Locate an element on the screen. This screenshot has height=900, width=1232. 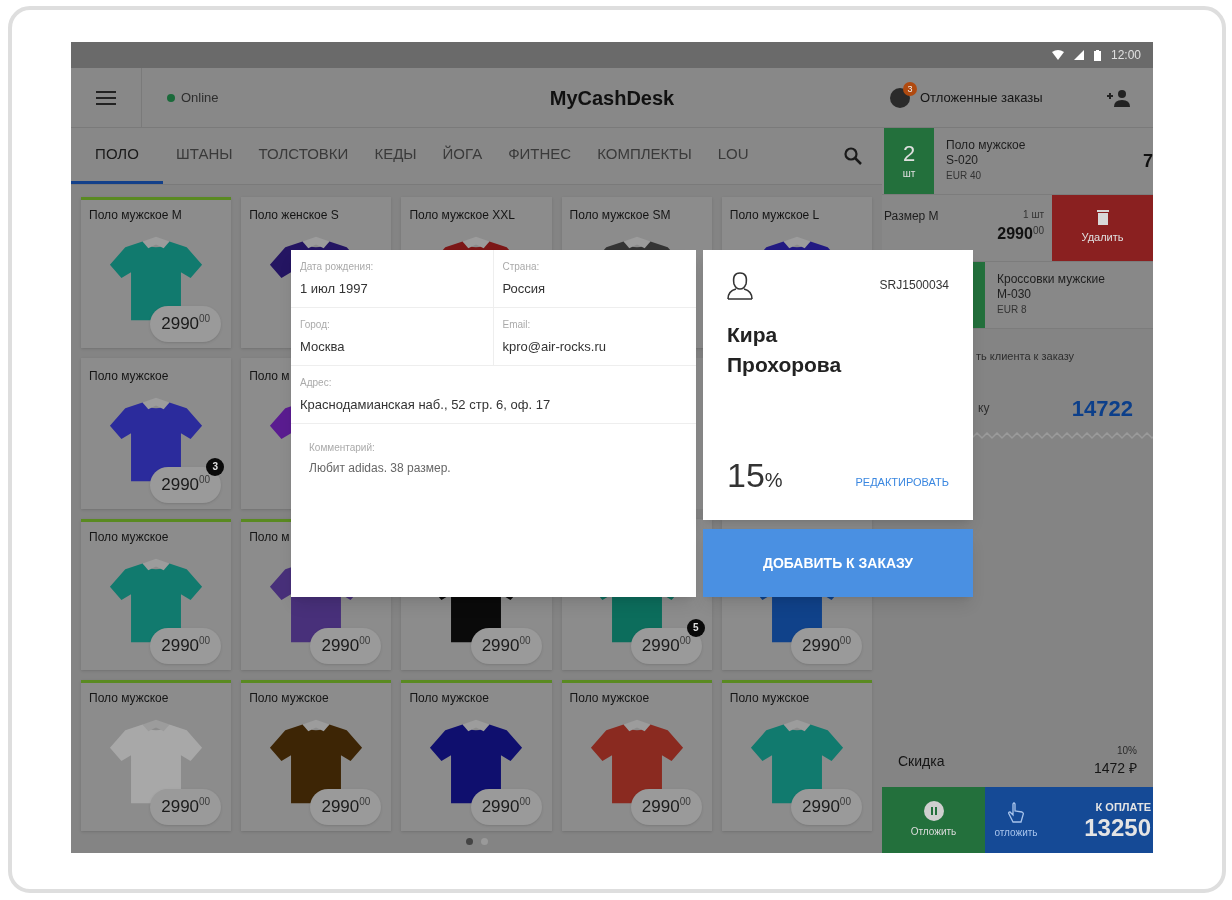
item-quantity: 1 шт is located at coordinates (1033, 215).